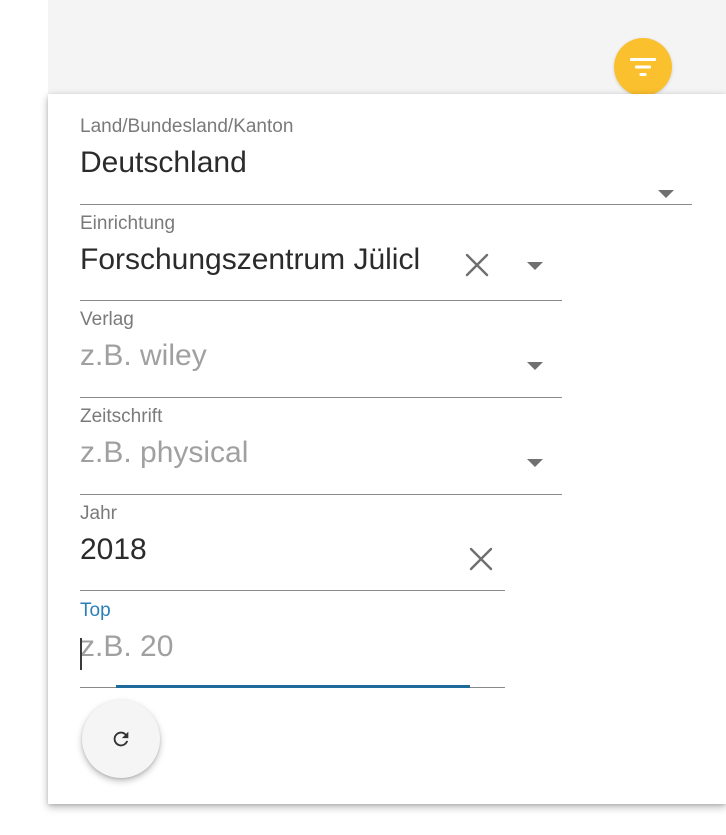  I want to click on year-underline, so click(292, 590).